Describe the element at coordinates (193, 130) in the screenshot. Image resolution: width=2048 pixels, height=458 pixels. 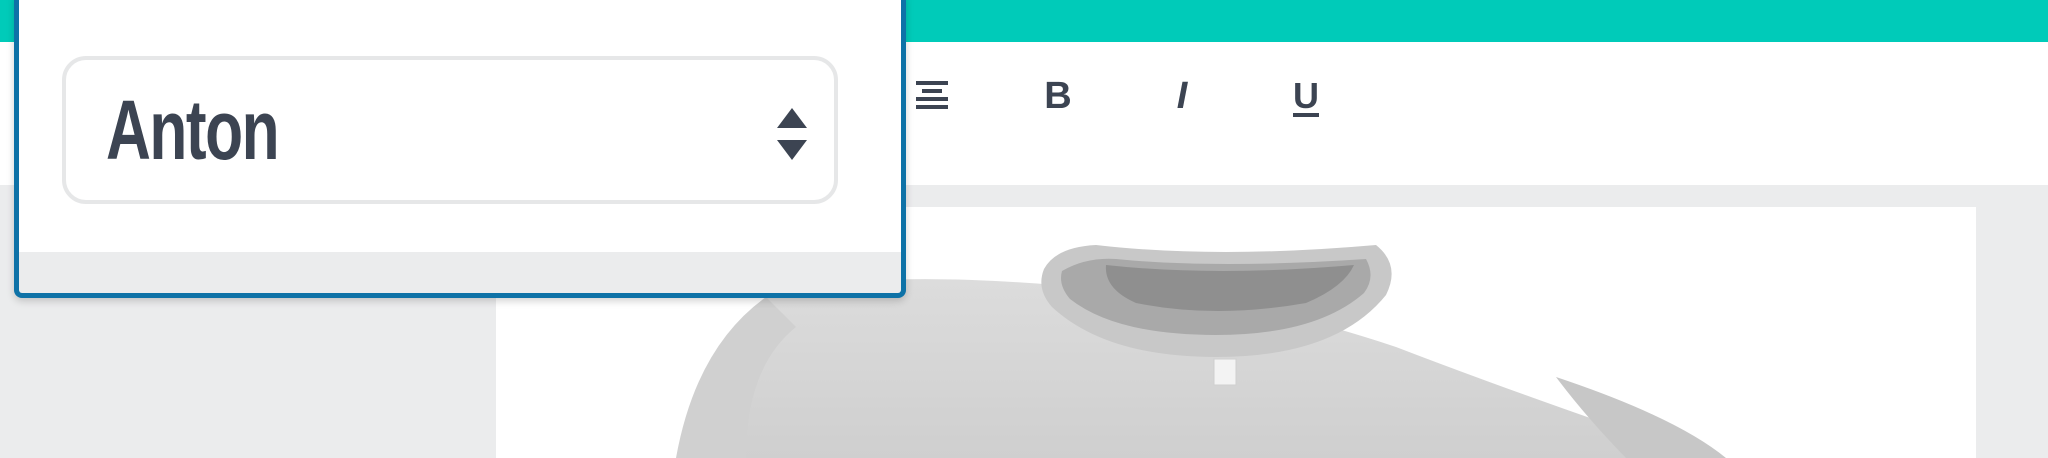
I see `selected-font-label: Anton` at that location.